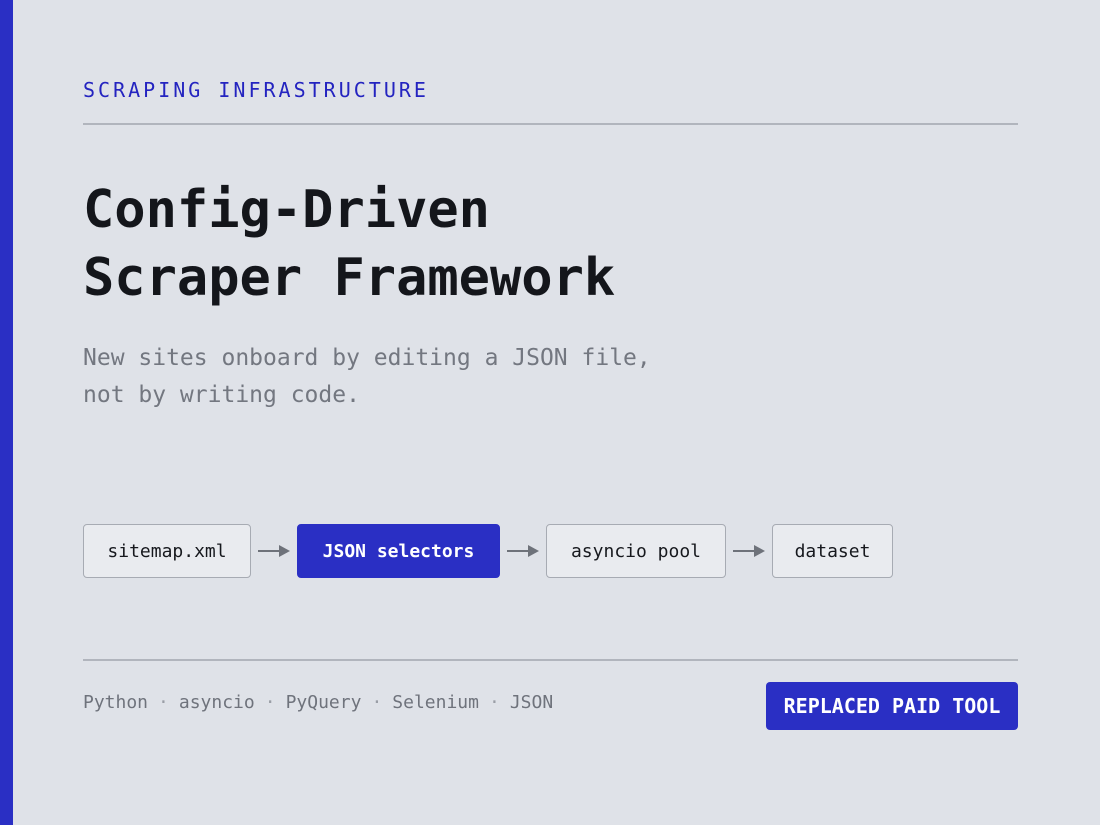  I want to click on tech-item: Selenium, so click(435, 702).